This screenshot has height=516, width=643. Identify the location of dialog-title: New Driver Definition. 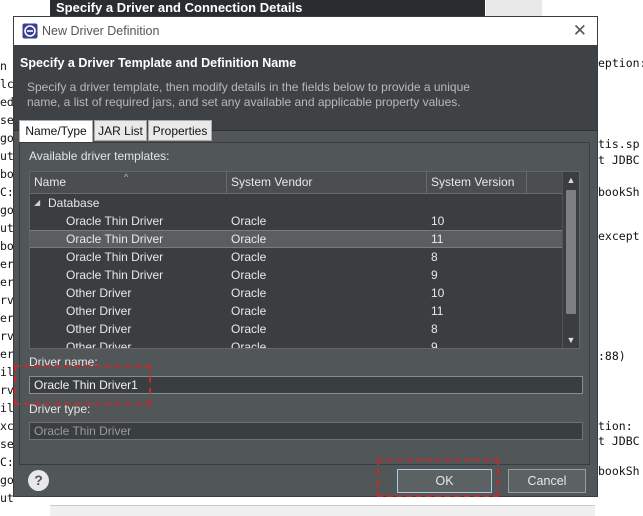
(101, 31).